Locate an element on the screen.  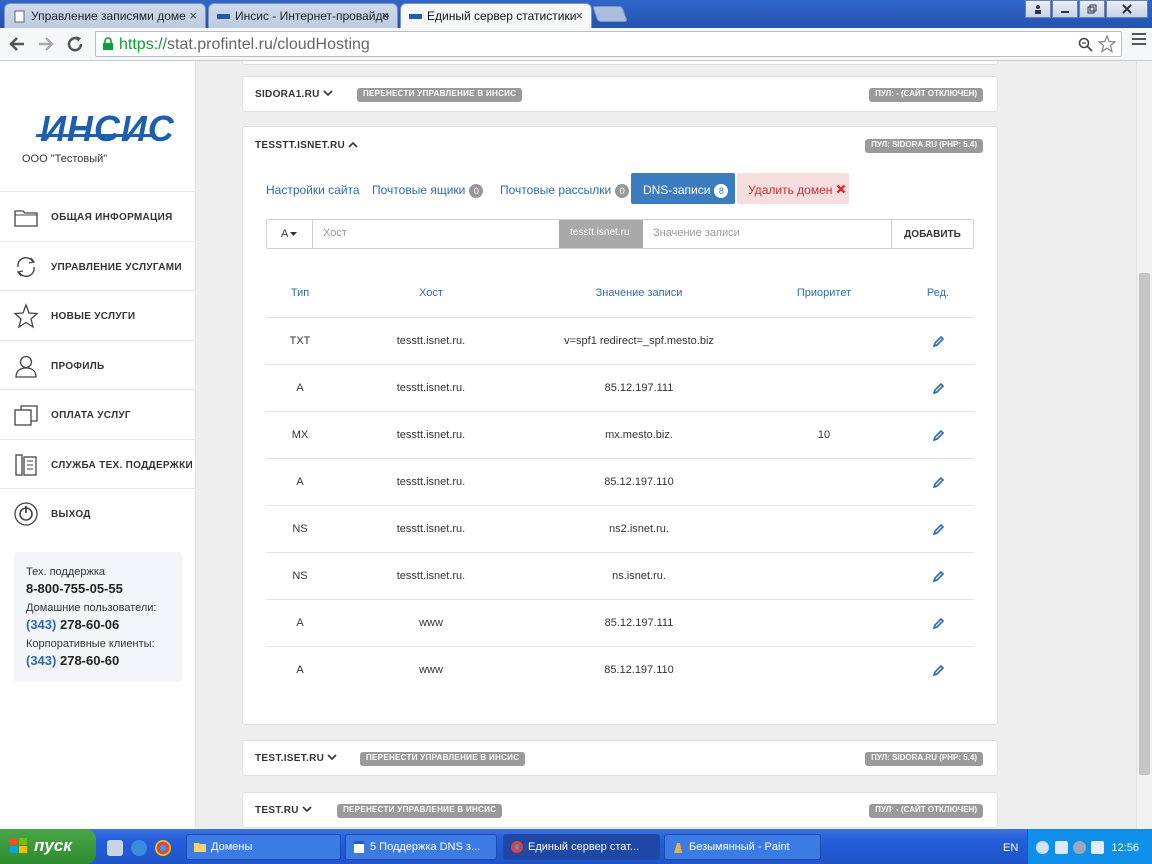
sidebar-item-label: УПРАВЛЕНИЕ УСЛУГАМИ is located at coordinates (116, 267).